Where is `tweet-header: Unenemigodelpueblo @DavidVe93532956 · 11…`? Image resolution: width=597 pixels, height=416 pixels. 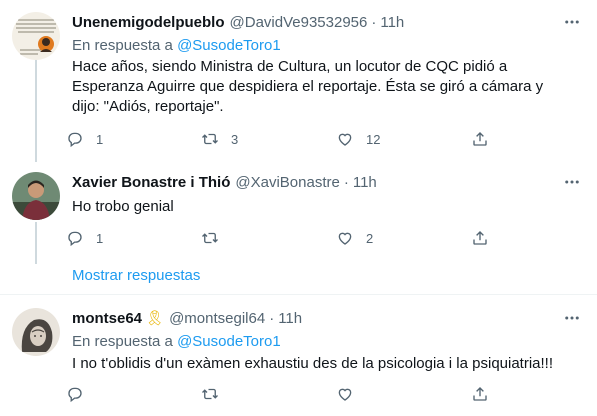 tweet-header: Unenemigodelpueblo @DavidVe93532956 · 11… is located at coordinates (238, 22).